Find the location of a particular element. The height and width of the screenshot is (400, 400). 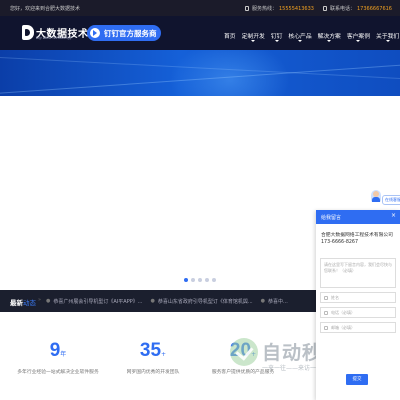

phone-label: 联系电话： is located at coordinates (342, 9).